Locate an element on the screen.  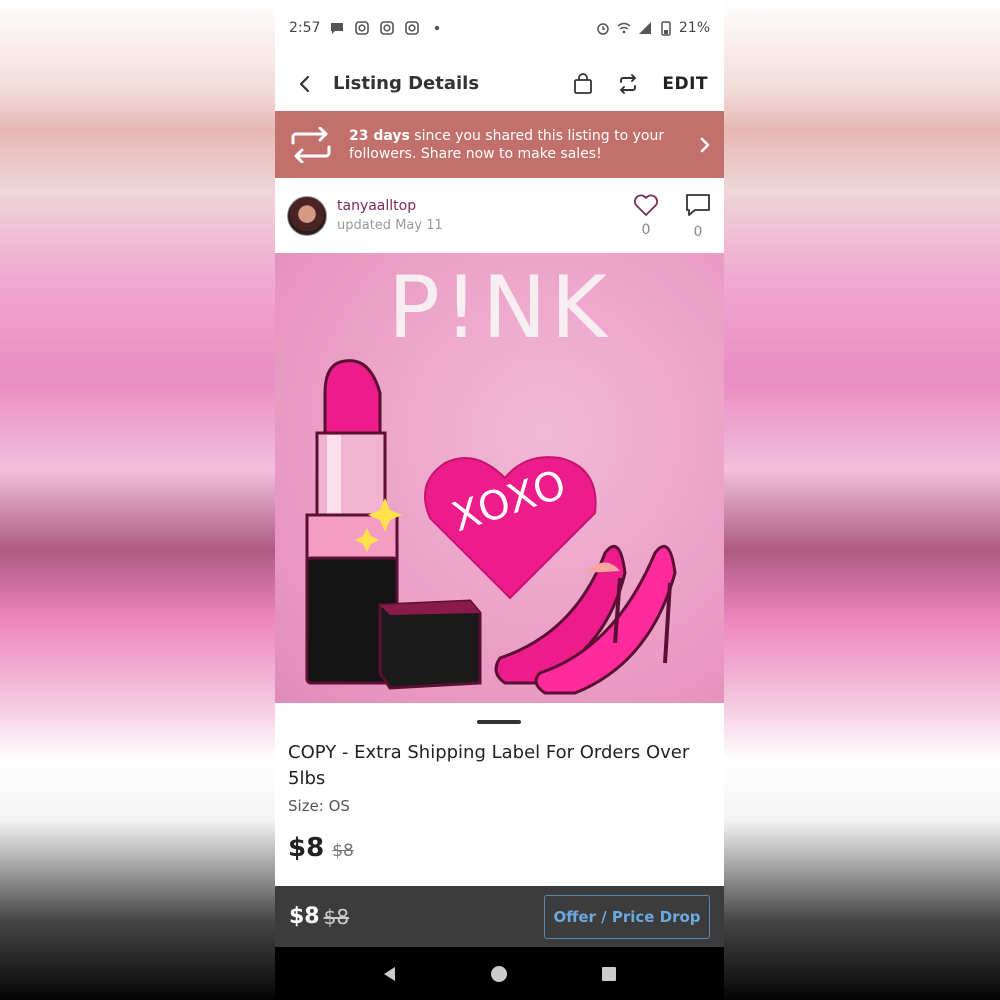
share-days: 23 days is located at coordinates (379, 135).